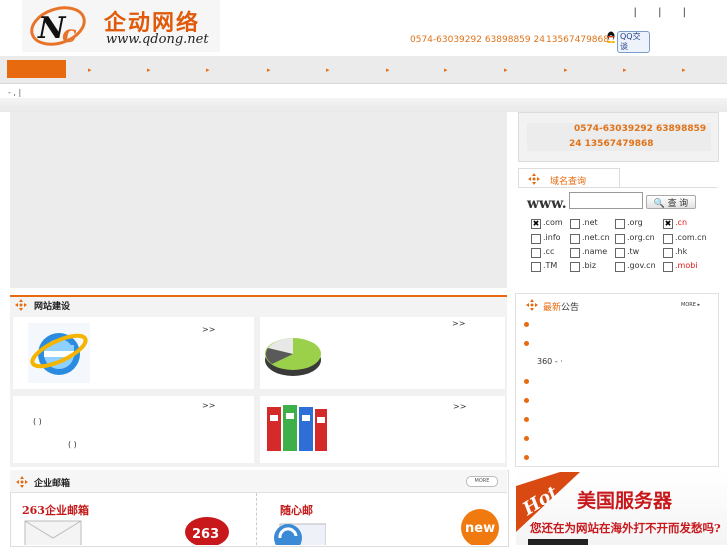  What do you see at coordinates (293, 357) in the screenshot?
I see `disk-chart-icon` at bounding box center [293, 357].